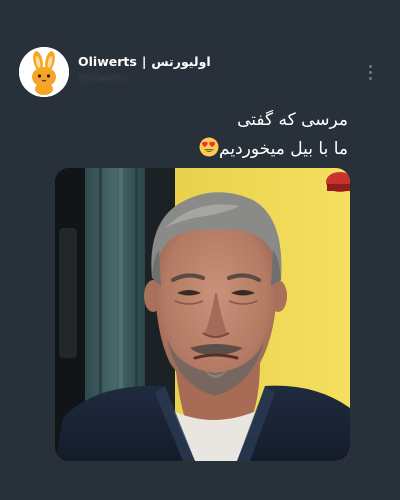  What do you see at coordinates (209, 147) in the screenshot?
I see `heart-eyes-emoji-icon` at bounding box center [209, 147].